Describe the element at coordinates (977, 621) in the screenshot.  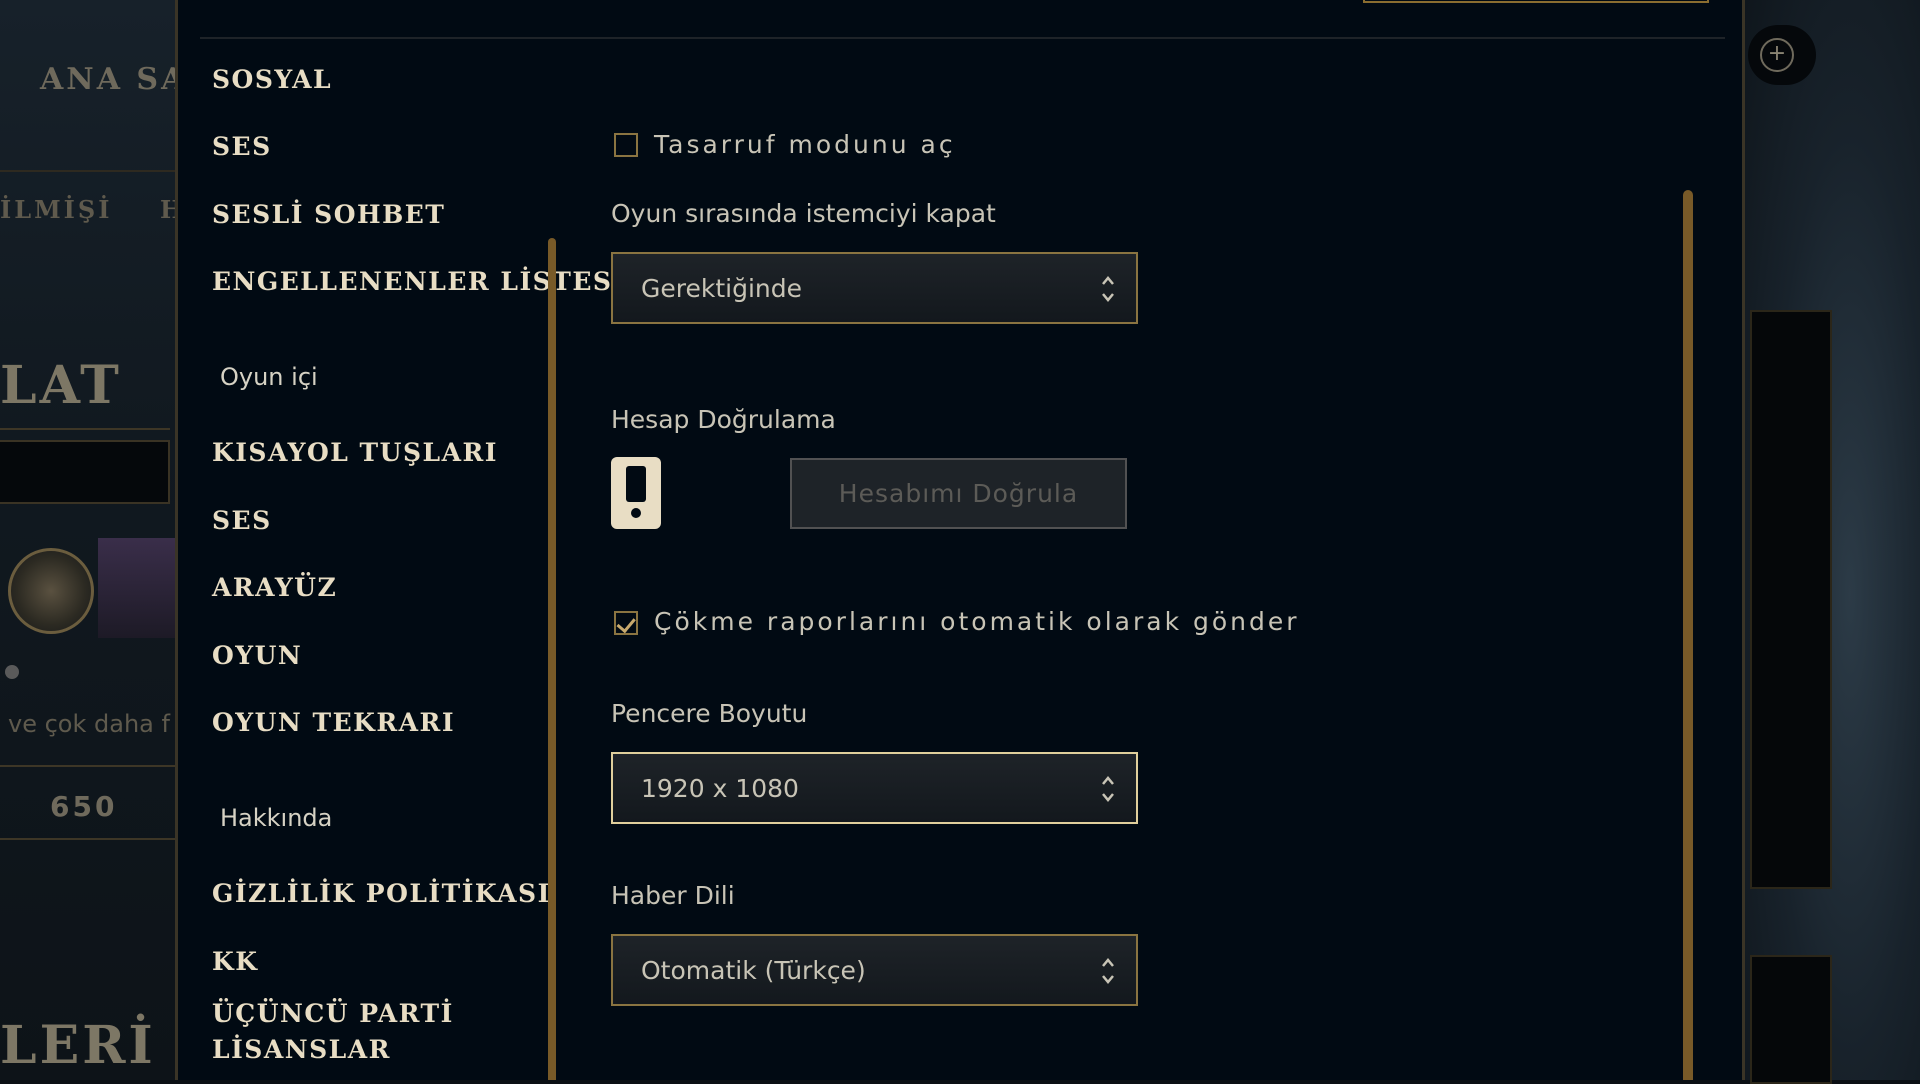
I see `crash-reports-label: Çökme raporlarını otomatik olarak gönder` at that location.